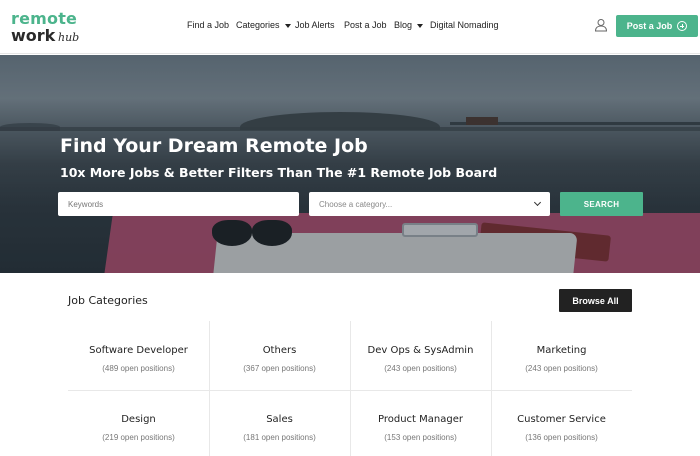 This screenshot has height=456, width=700. I want to click on category-count: (367 open positions), so click(279, 368).